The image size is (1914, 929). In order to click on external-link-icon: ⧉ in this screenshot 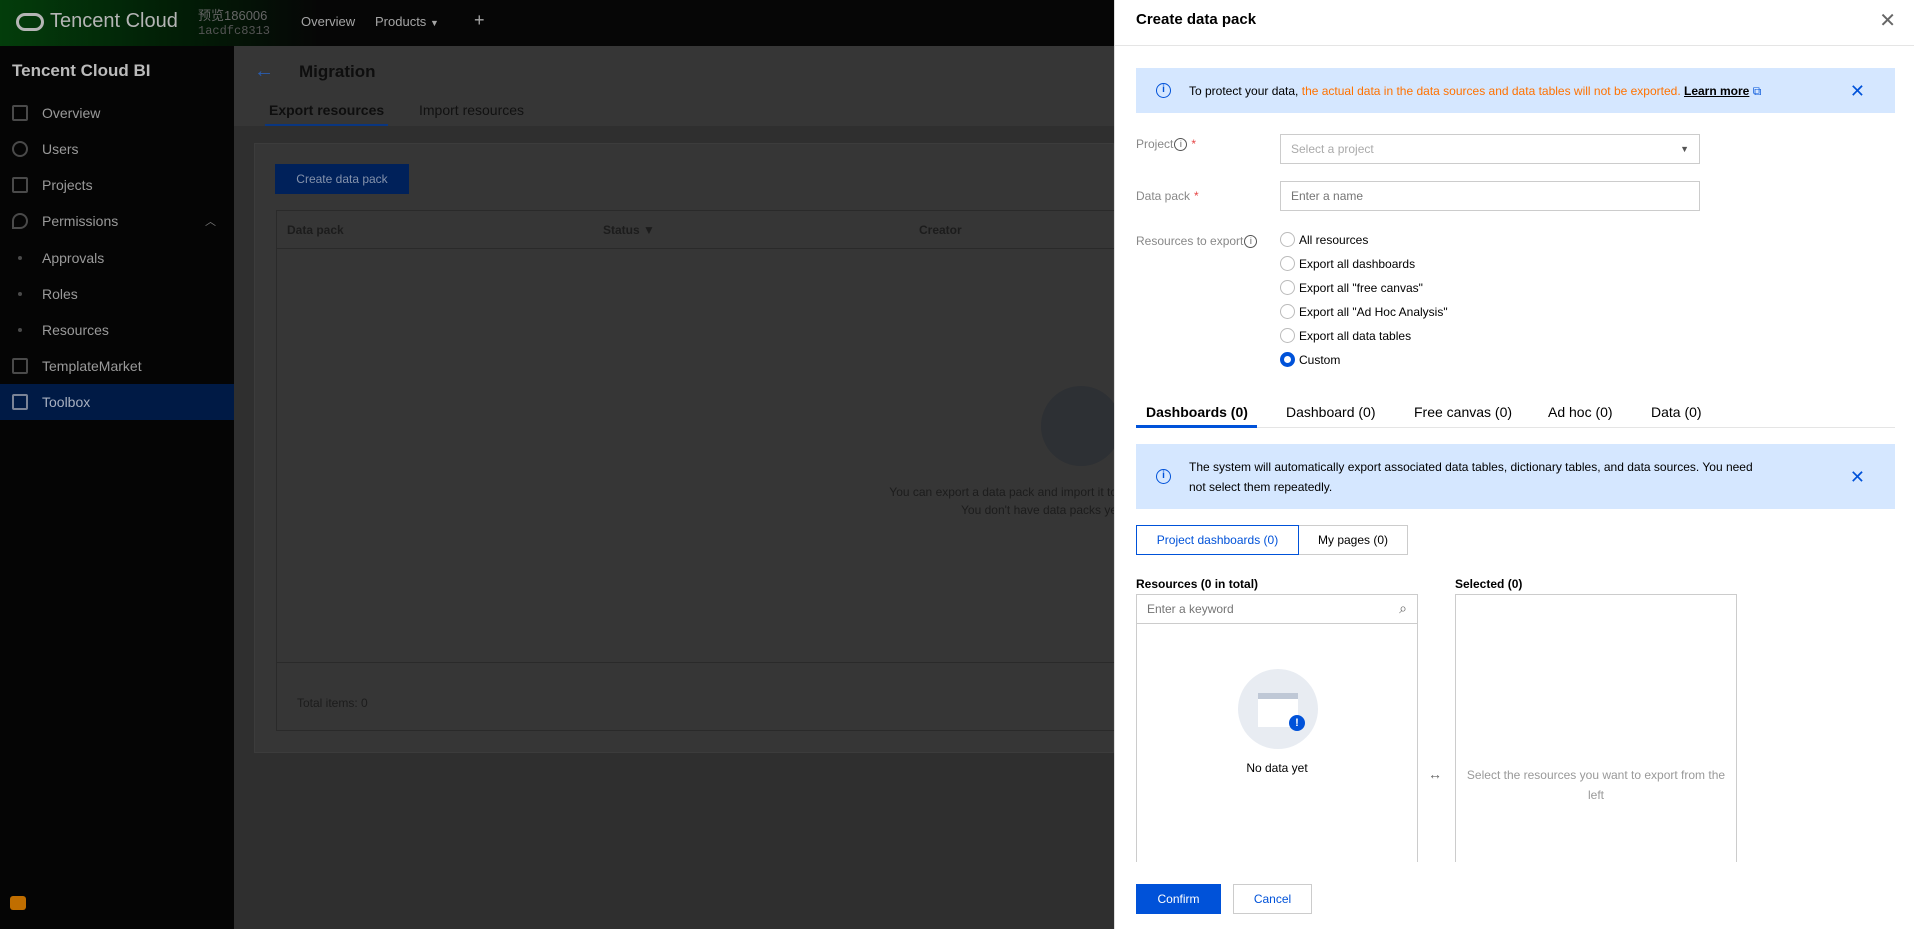, I will do `click(1757, 90)`.